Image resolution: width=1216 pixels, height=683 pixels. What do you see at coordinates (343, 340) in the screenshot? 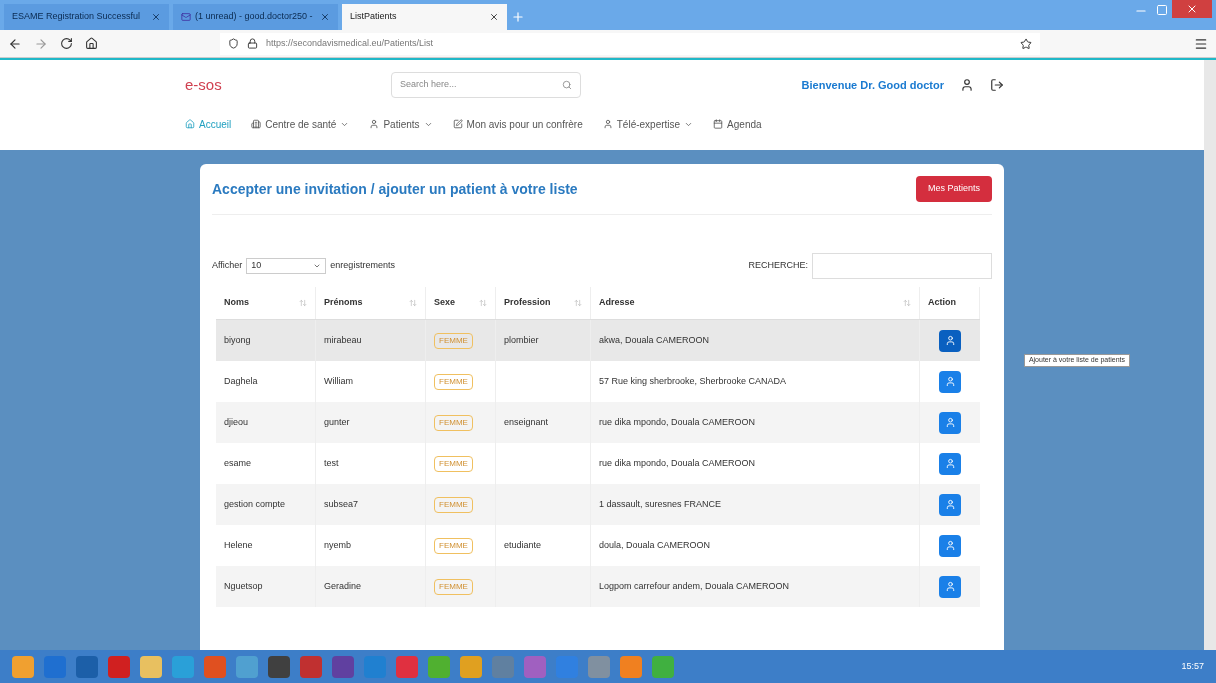
I see `table-cell-text: mirabeau` at bounding box center [343, 340].